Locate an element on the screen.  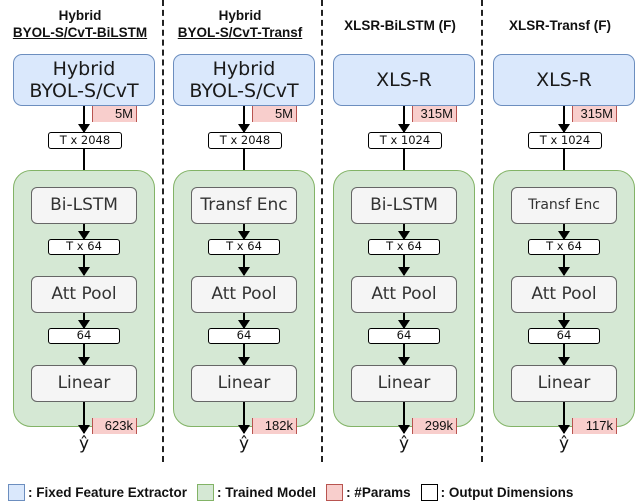
model-title: XLSR-BiLSTM (F) is located at coordinates (400, 25).